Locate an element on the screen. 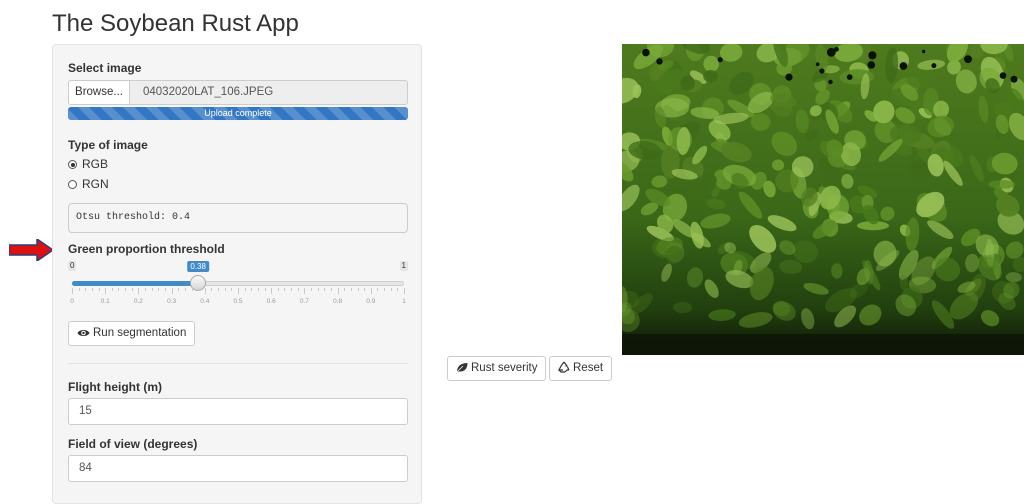  slider-tick-label: 0.5 is located at coordinates (238, 301).